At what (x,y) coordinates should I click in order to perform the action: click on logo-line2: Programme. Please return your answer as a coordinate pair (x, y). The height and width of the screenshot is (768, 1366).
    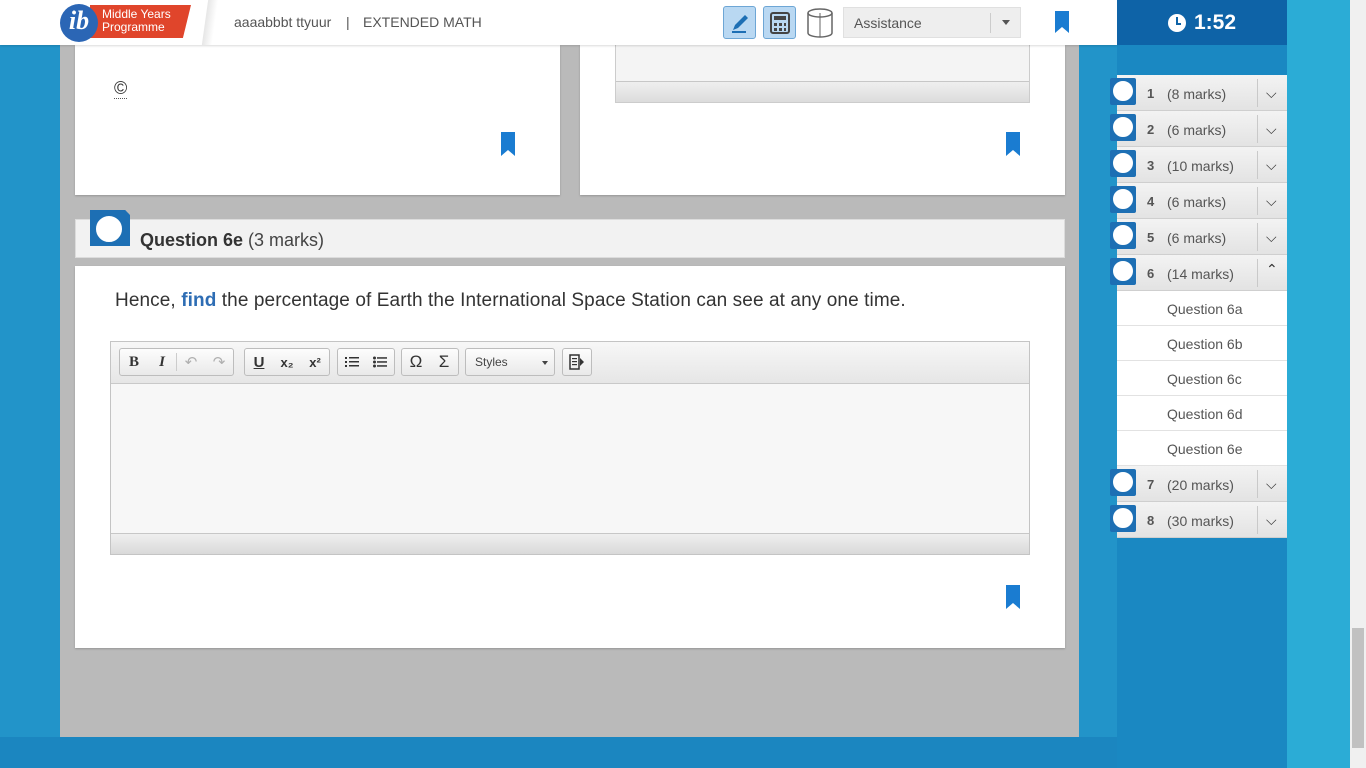
    Looking at the image, I should click on (133, 27).